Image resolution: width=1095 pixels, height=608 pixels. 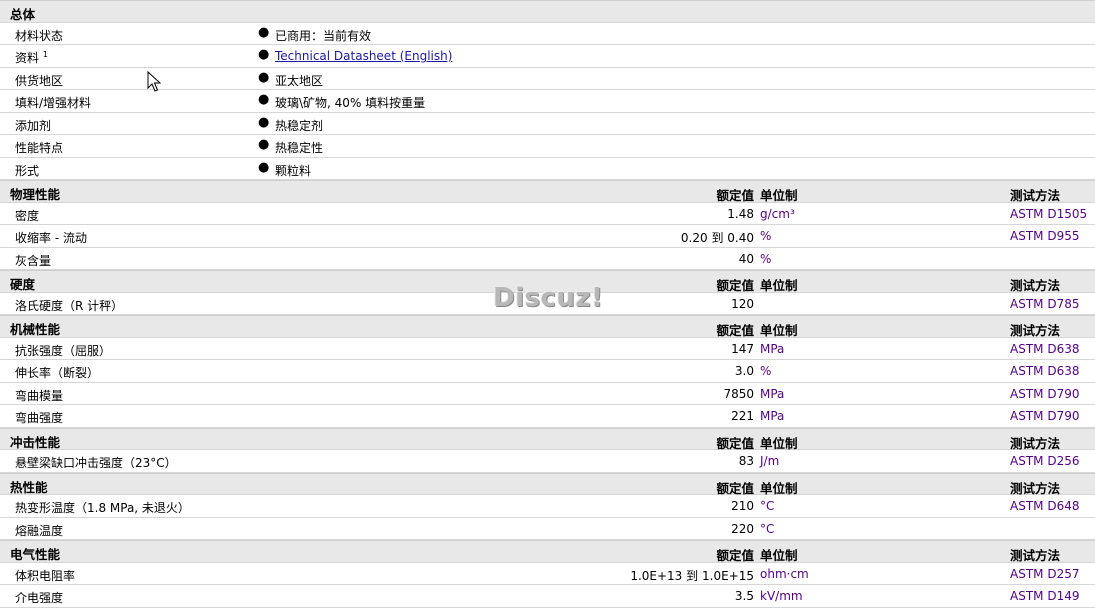 I want to click on general-row: 添加剂 ● 热稳定剂, so click(x=547, y=124).